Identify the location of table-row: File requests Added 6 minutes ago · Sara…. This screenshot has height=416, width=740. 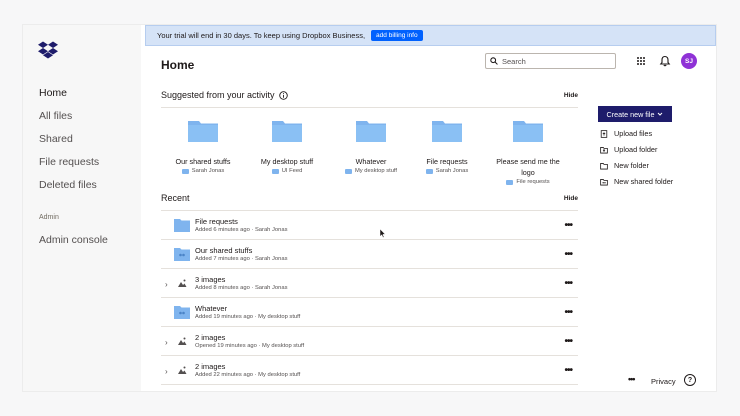
(369, 226).